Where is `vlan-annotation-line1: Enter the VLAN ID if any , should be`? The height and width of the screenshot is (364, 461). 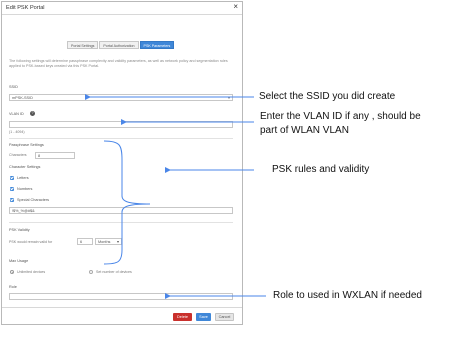
vlan-annotation-line1: Enter the VLAN ID if any , should be is located at coordinates (340, 116).